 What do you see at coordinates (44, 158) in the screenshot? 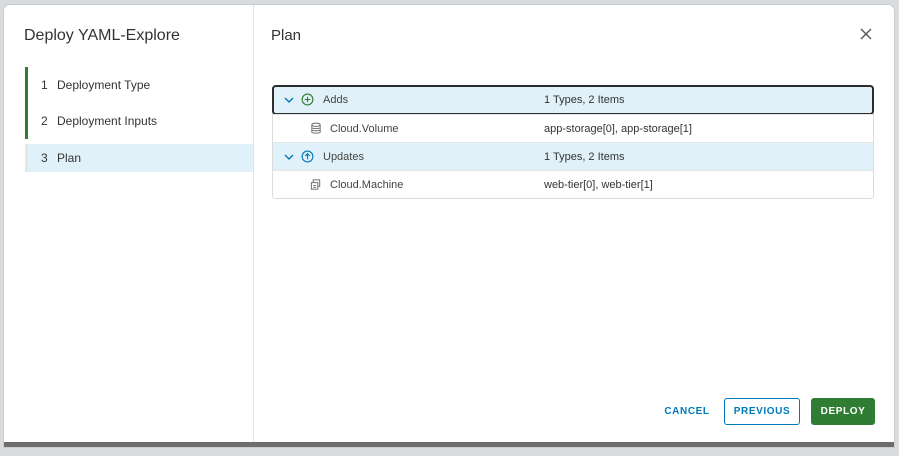
I see `step-number: 3` at bounding box center [44, 158].